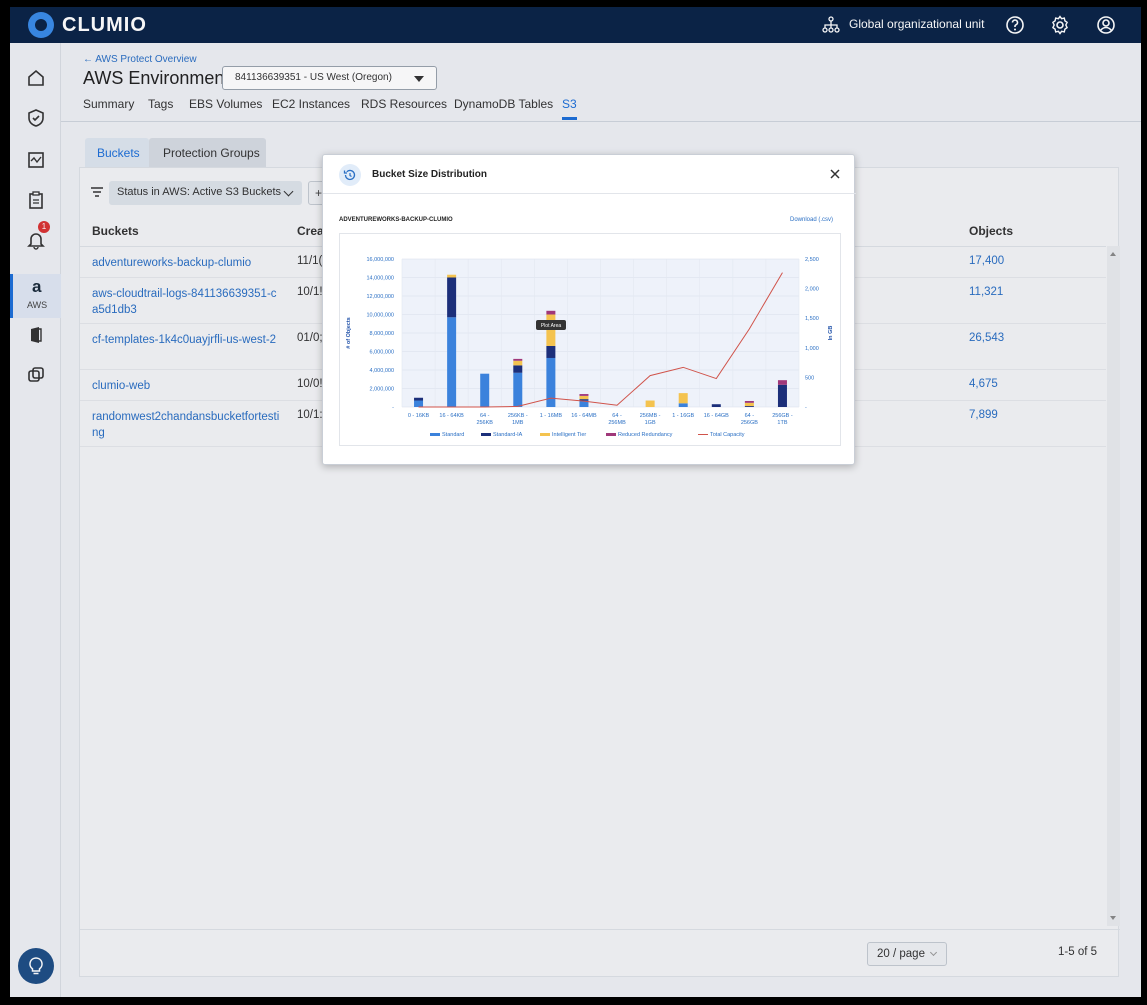  Describe the element at coordinates (831, 333) in the screenshot. I see `y2-axis-title: In GB` at that location.